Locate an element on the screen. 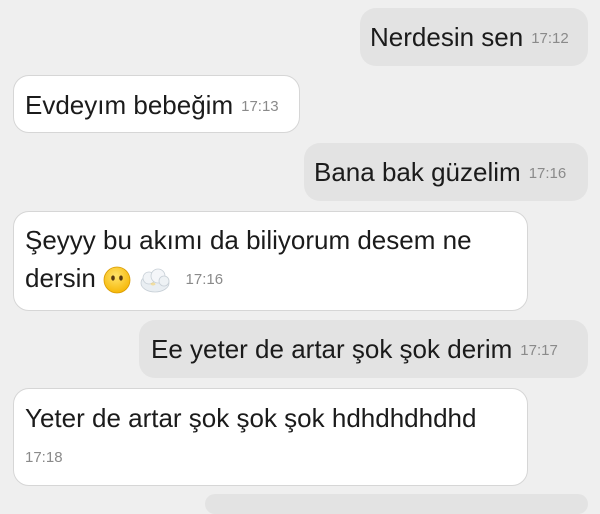  message-text: Evdeyım bebeğim is located at coordinates (129, 105).